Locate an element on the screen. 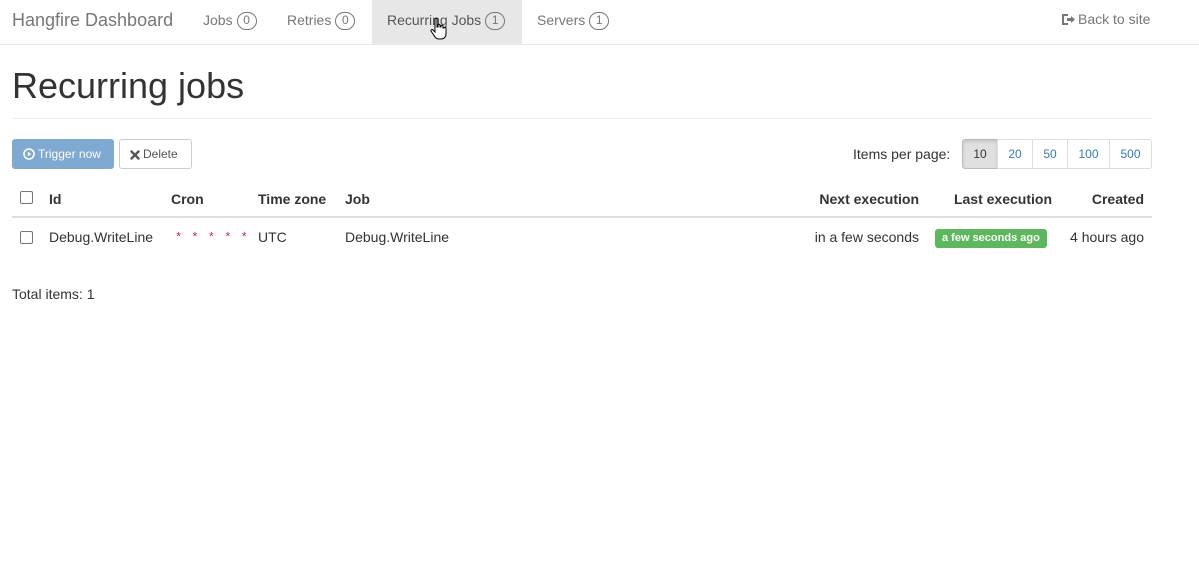 Image resolution: width=1199 pixels, height=569 pixels. row-cron: * * * * * is located at coordinates (212, 238).